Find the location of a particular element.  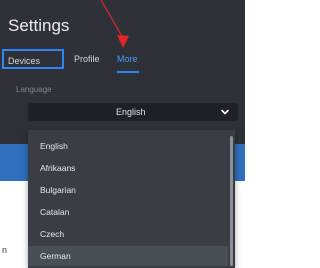

language-option-czech: Czech is located at coordinates (128, 234).